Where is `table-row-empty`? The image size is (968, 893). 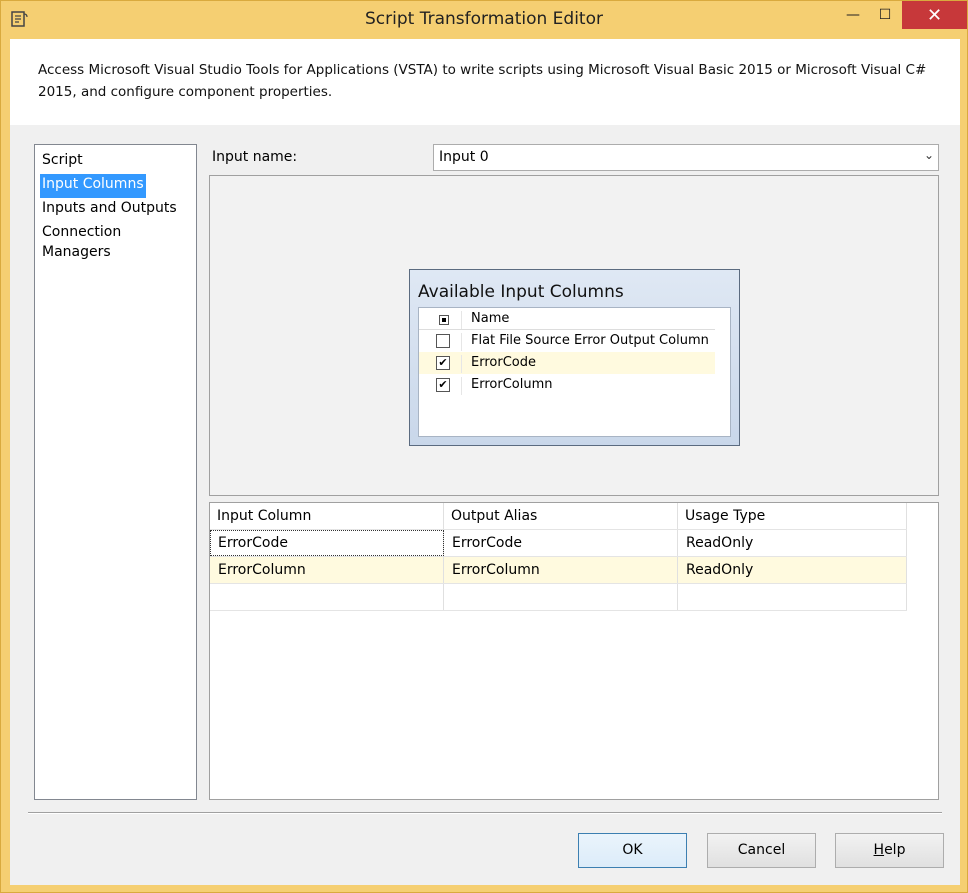 table-row-empty is located at coordinates (558, 597).